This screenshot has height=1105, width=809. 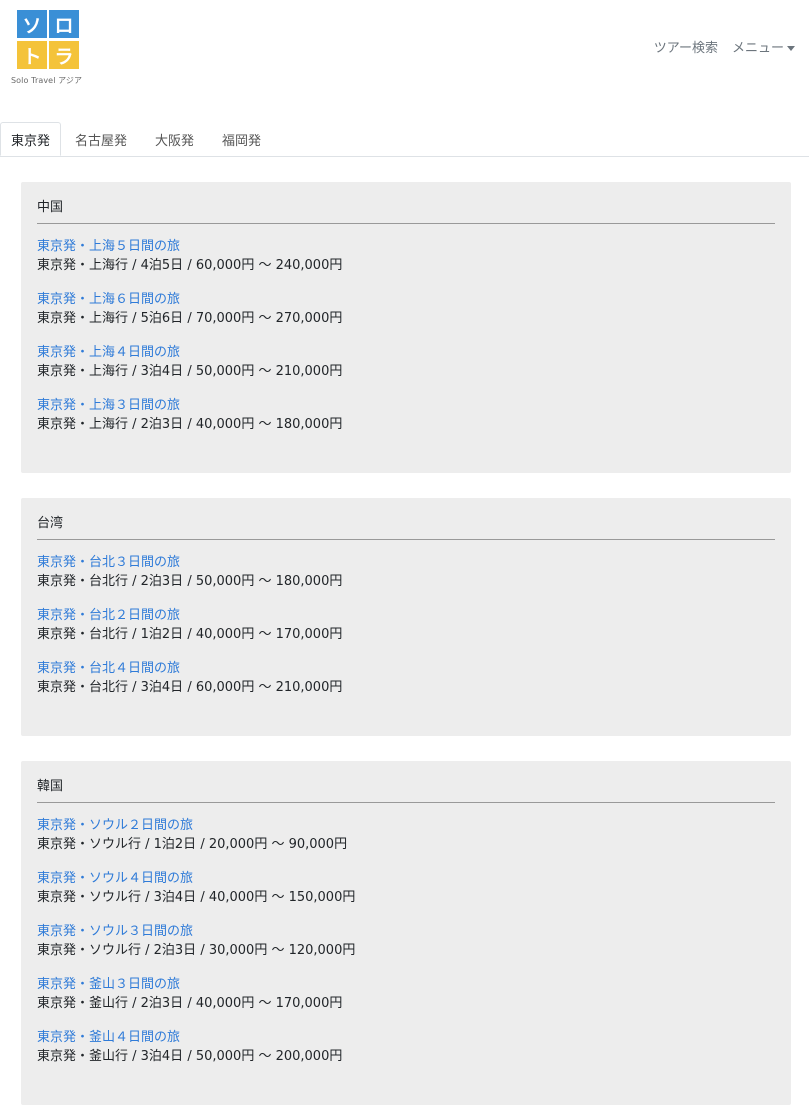 What do you see at coordinates (190, 265) in the screenshot?
I see `tour-info: 東京発・上海行 / 4泊5日 / 60,000円 〜 240,000円` at bounding box center [190, 265].